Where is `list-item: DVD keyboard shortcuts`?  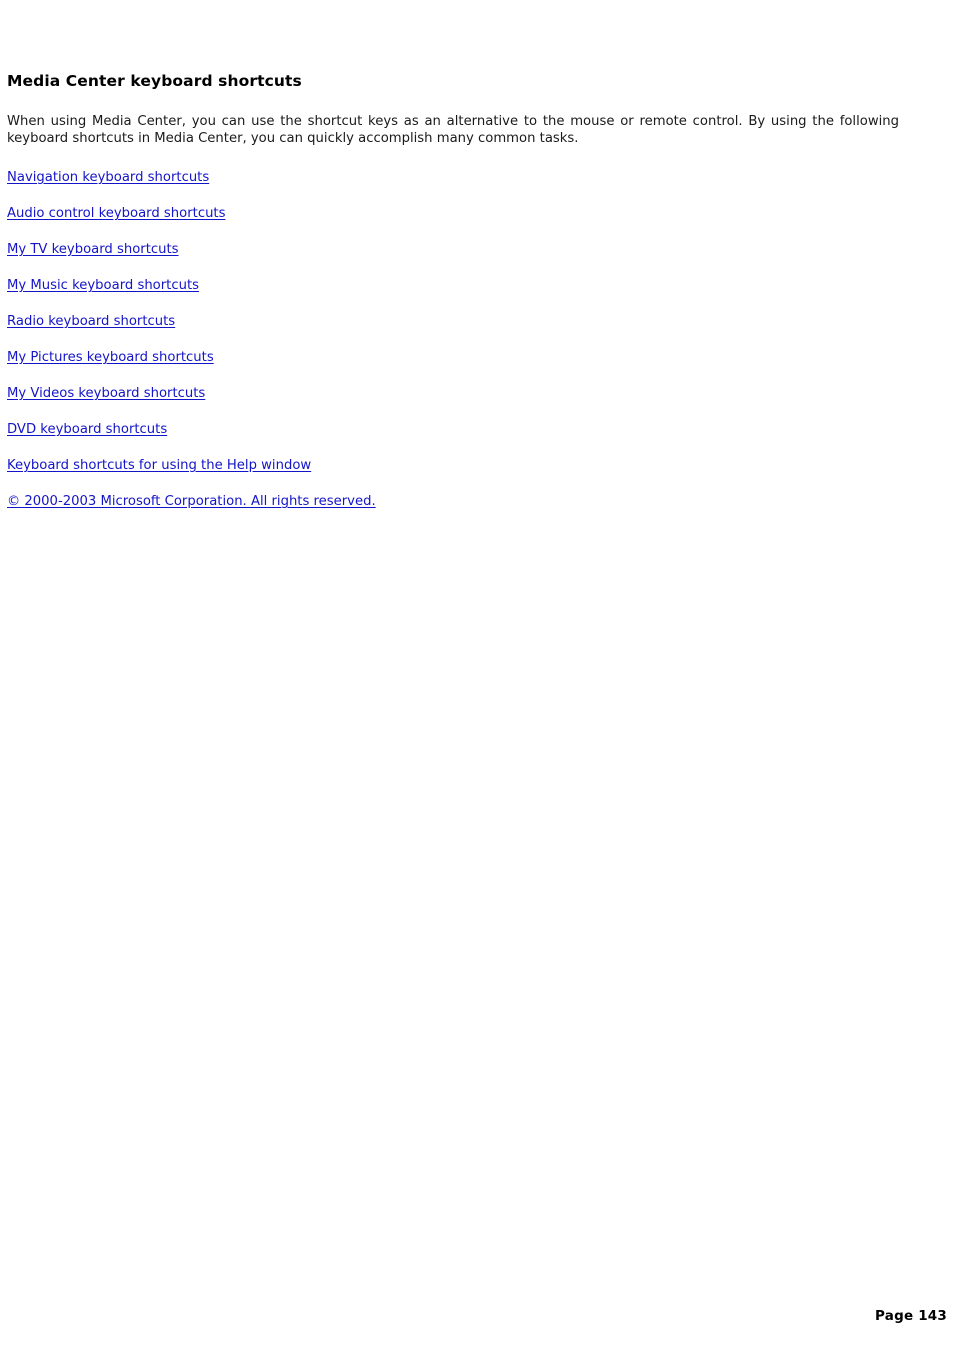
list-item: DVD keyboard shortcuts is located at coordinates (453, 436).